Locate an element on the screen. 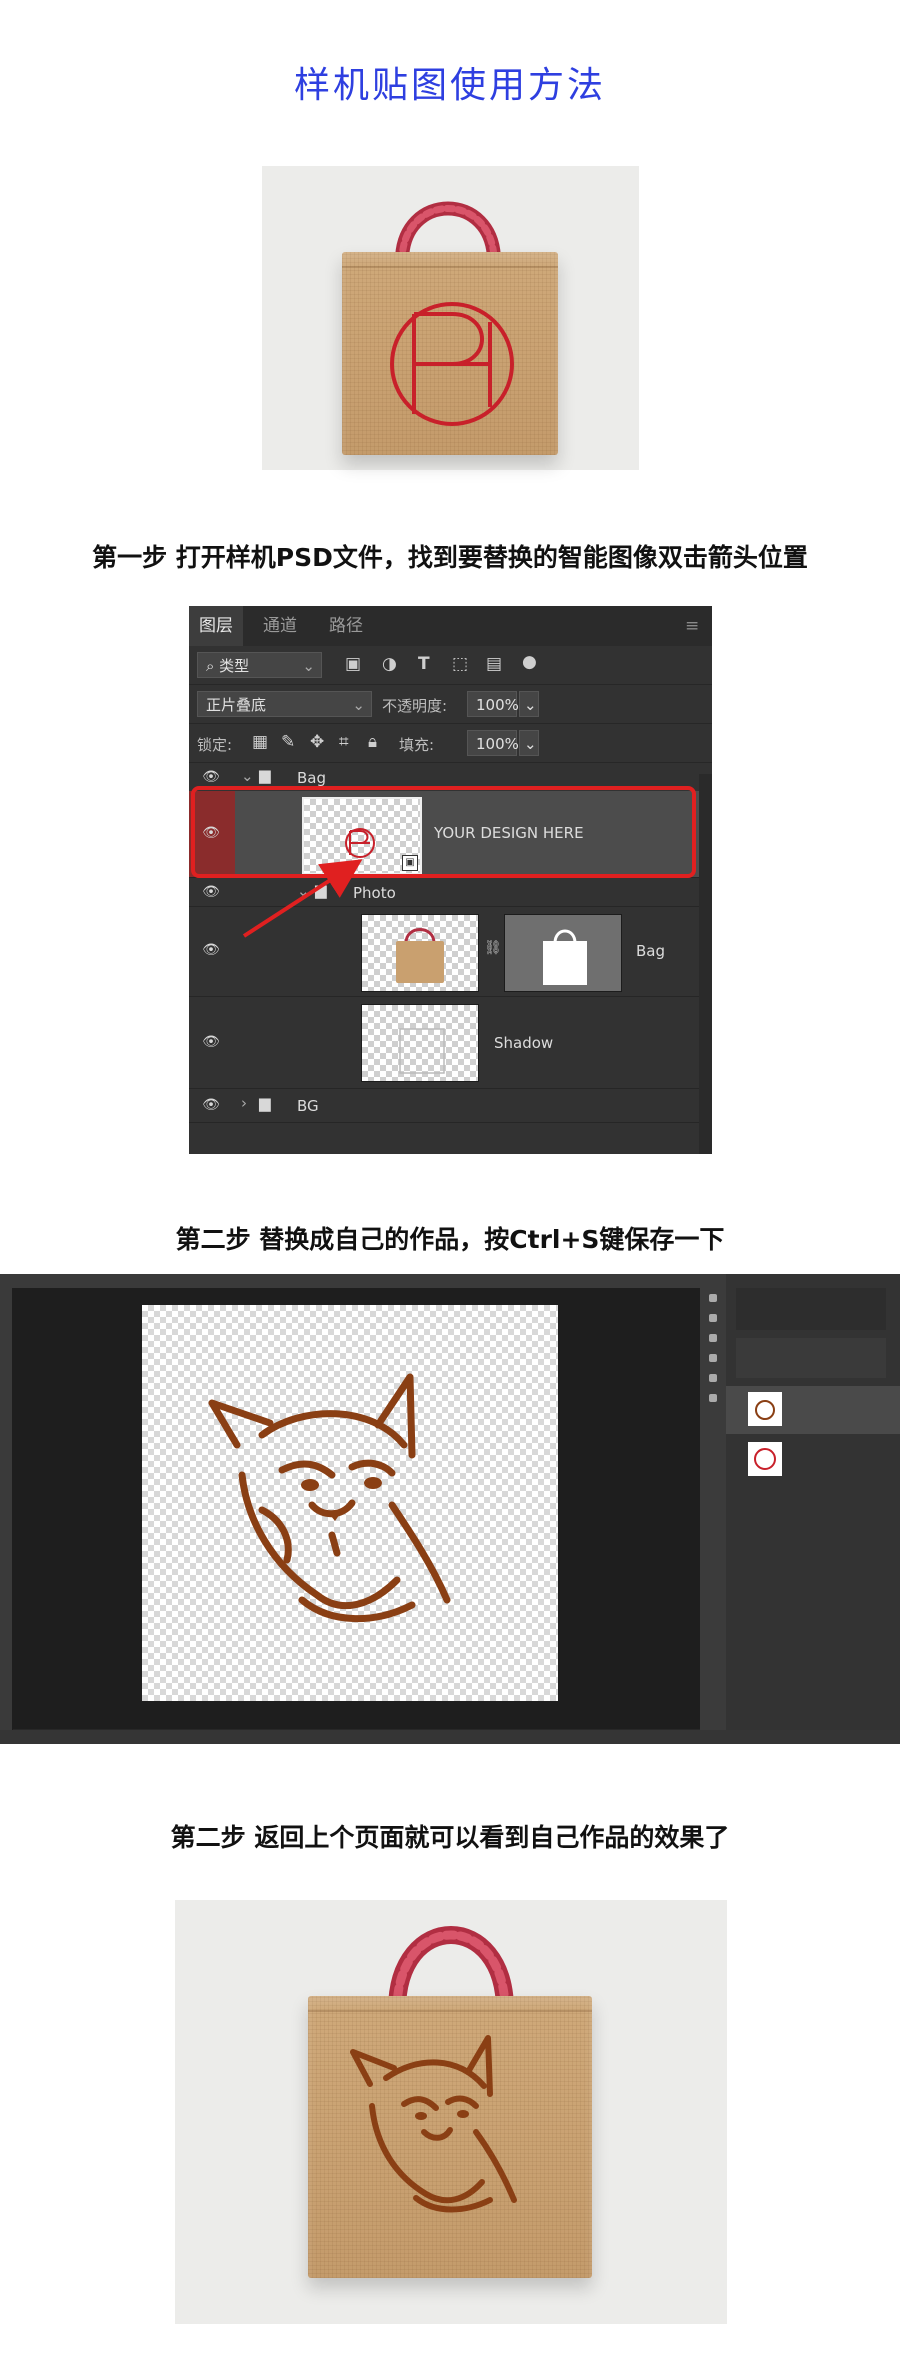 This screenshot has width=900, height=2354. tools-toolbar is located at coordinates (713, 1502).